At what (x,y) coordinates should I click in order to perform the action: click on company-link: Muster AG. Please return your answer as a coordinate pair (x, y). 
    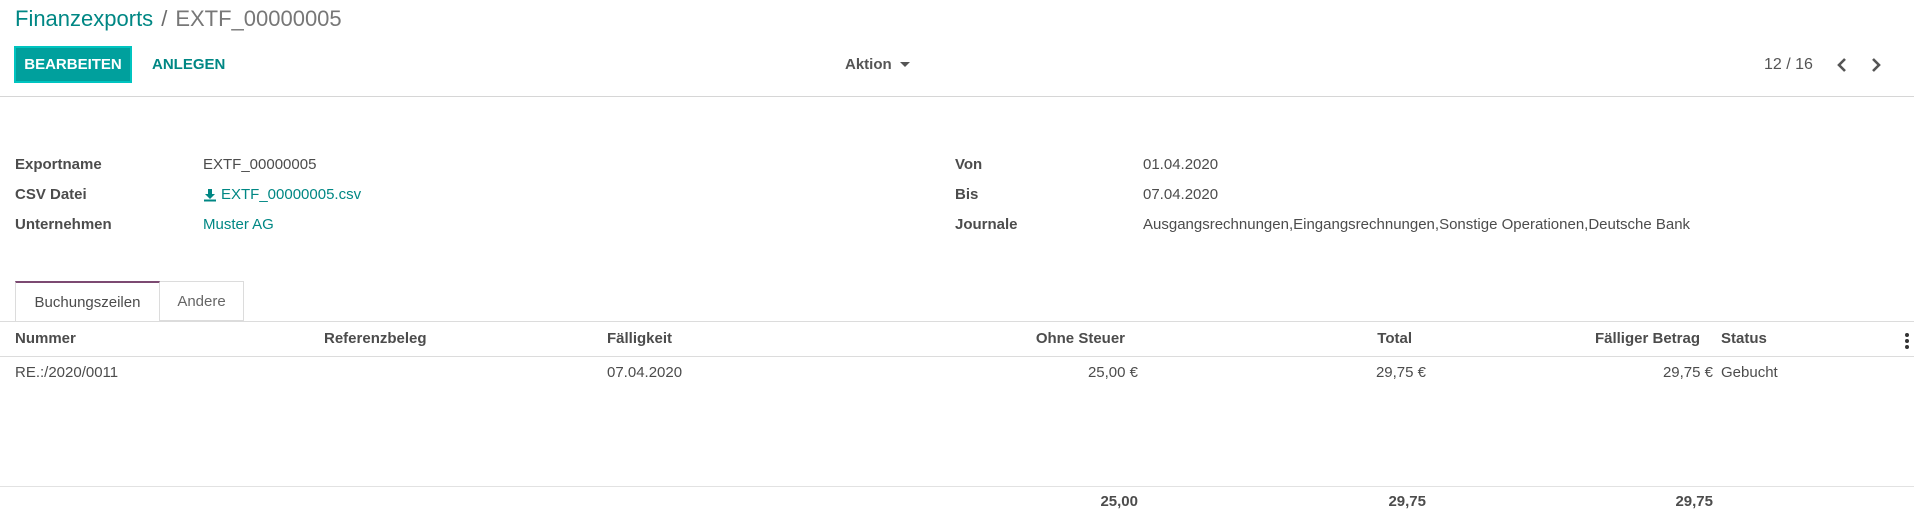
    Looking at the image, I should click on (238, 224).